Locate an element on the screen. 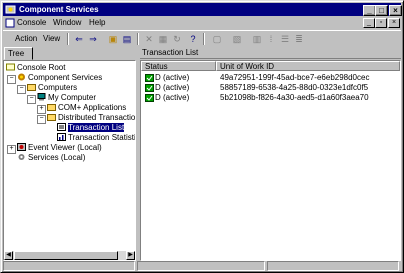 The image size is (404, 273). column-header-unit-of-work: Unit of Work ID is located at coordinates (308, 66).